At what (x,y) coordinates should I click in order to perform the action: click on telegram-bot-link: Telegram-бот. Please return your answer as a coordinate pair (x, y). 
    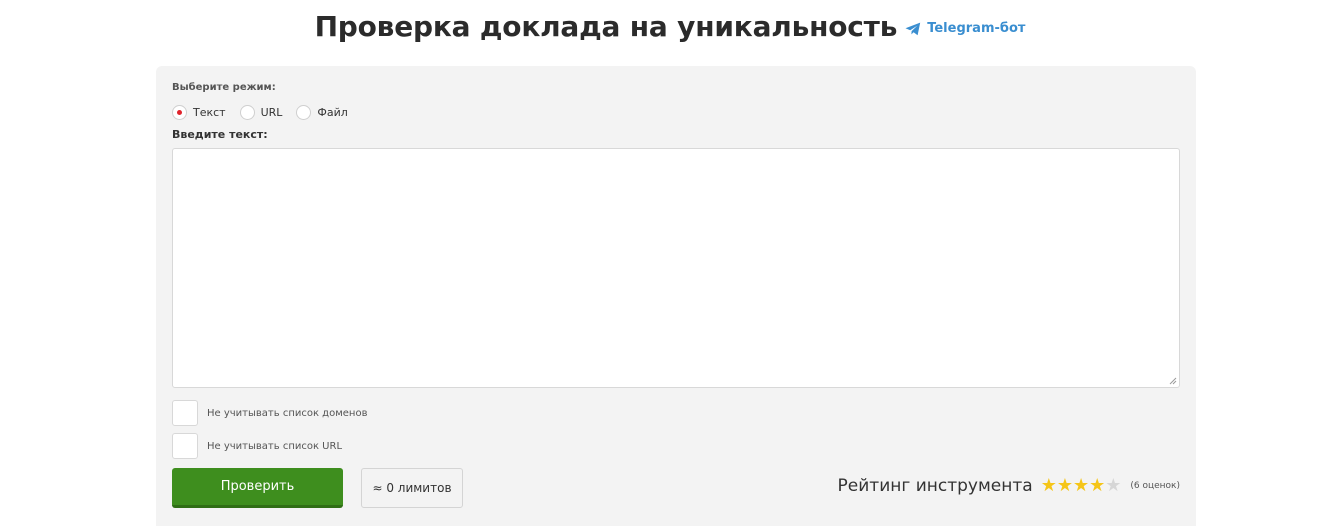
    Looking at the image, I should click on (965, 28).